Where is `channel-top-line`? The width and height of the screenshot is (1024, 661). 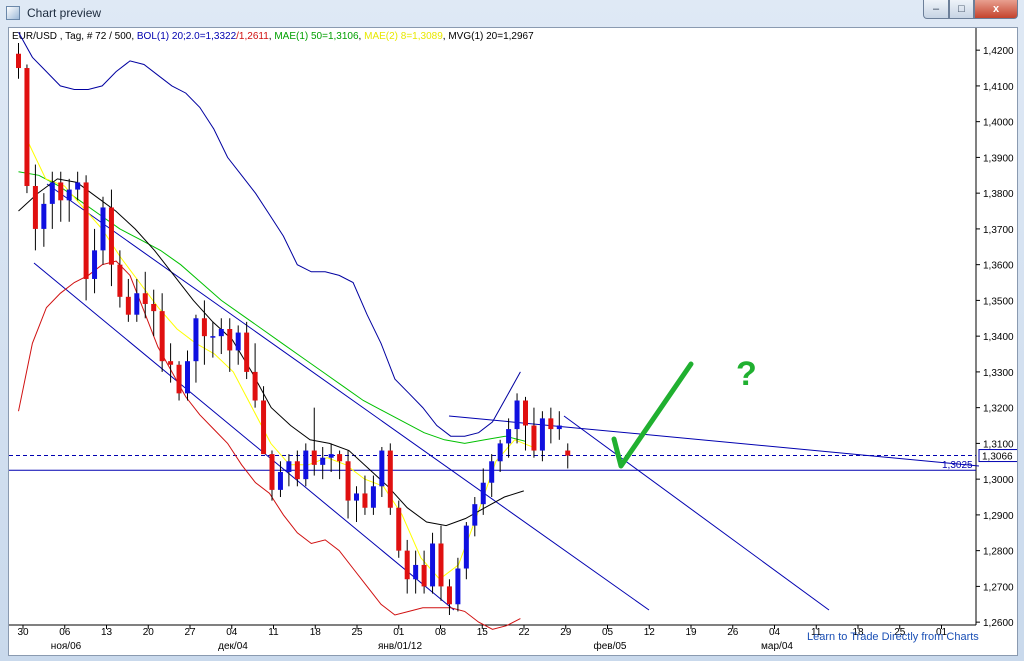 channel-top-line is located at coordinates (714, 441).